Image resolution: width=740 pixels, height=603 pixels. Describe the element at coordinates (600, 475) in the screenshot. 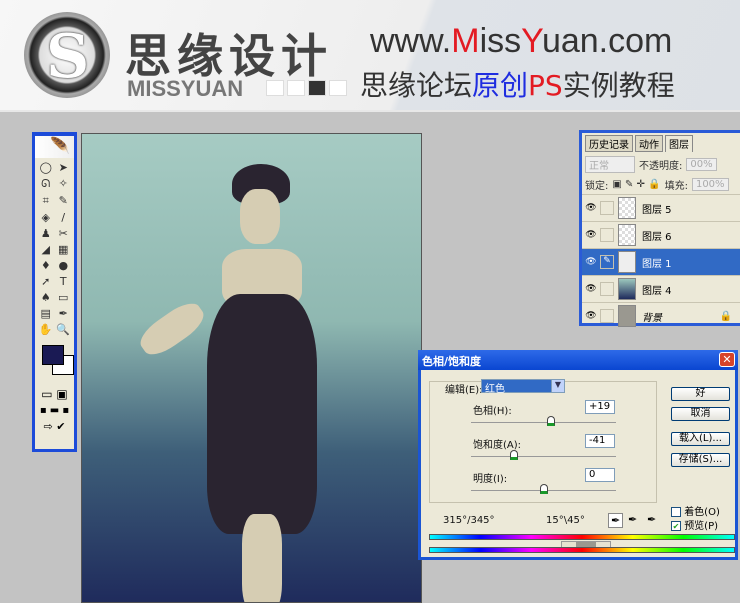

I see `lightness-input: 0` at that location.